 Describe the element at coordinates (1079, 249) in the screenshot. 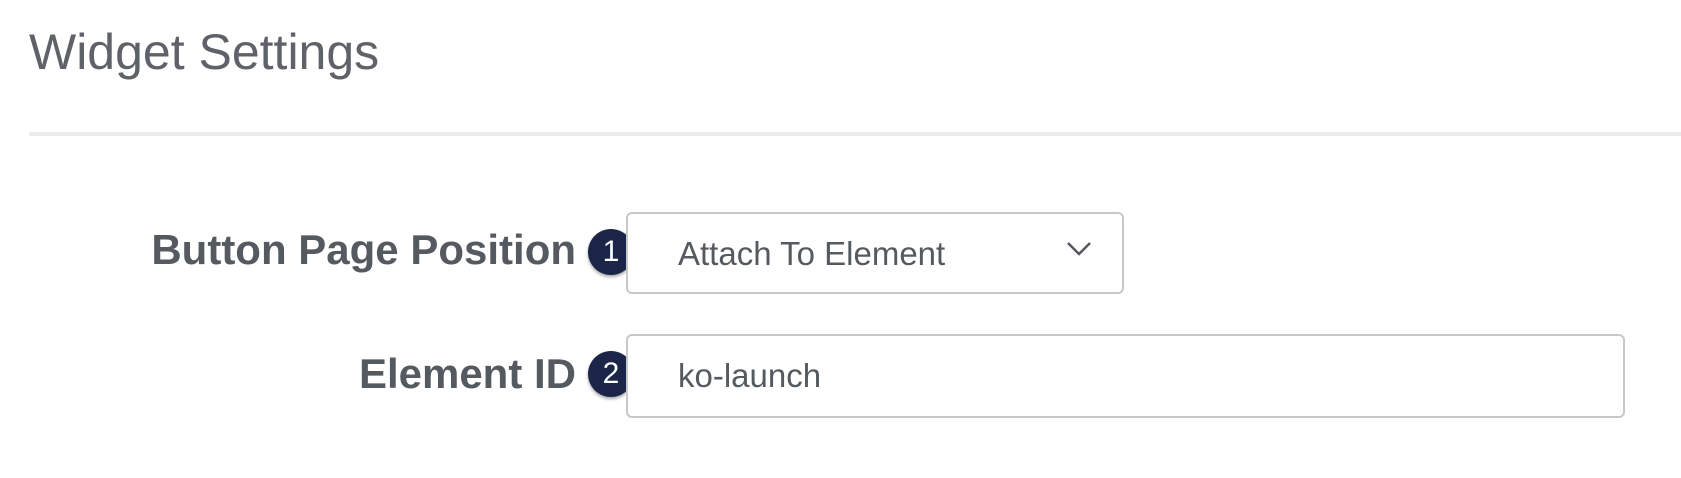

I see `chevron-down-icon` at that location.